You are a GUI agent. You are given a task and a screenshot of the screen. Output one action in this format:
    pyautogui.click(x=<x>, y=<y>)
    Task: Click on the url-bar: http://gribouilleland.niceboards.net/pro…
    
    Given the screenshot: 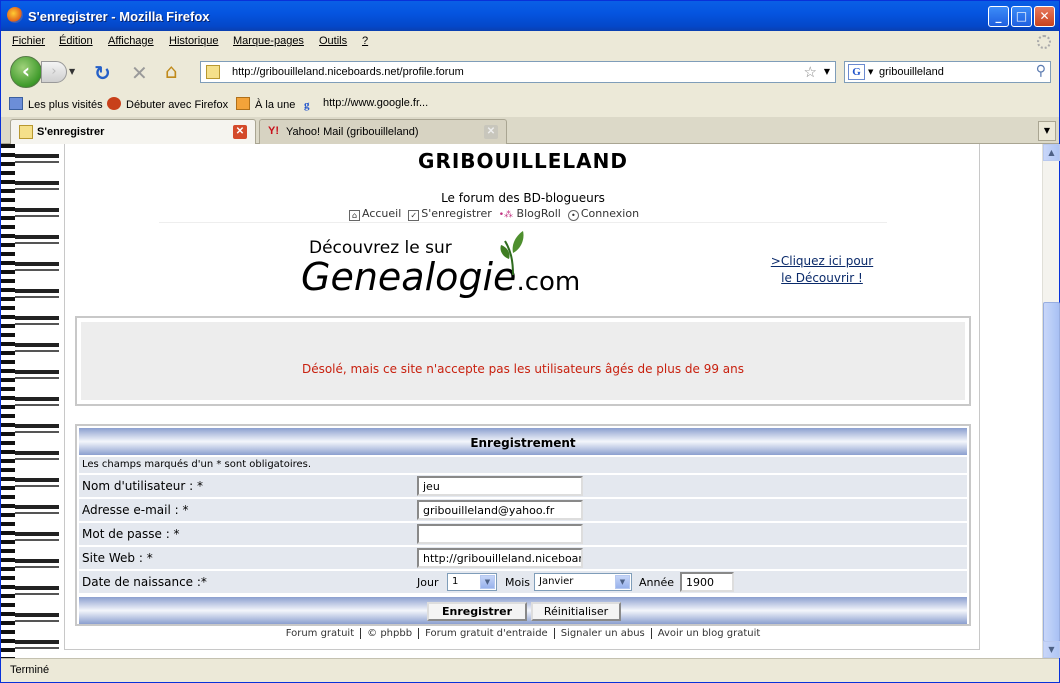 What is the action you would take?
    pyautogui.click(x=518, y=72)
    